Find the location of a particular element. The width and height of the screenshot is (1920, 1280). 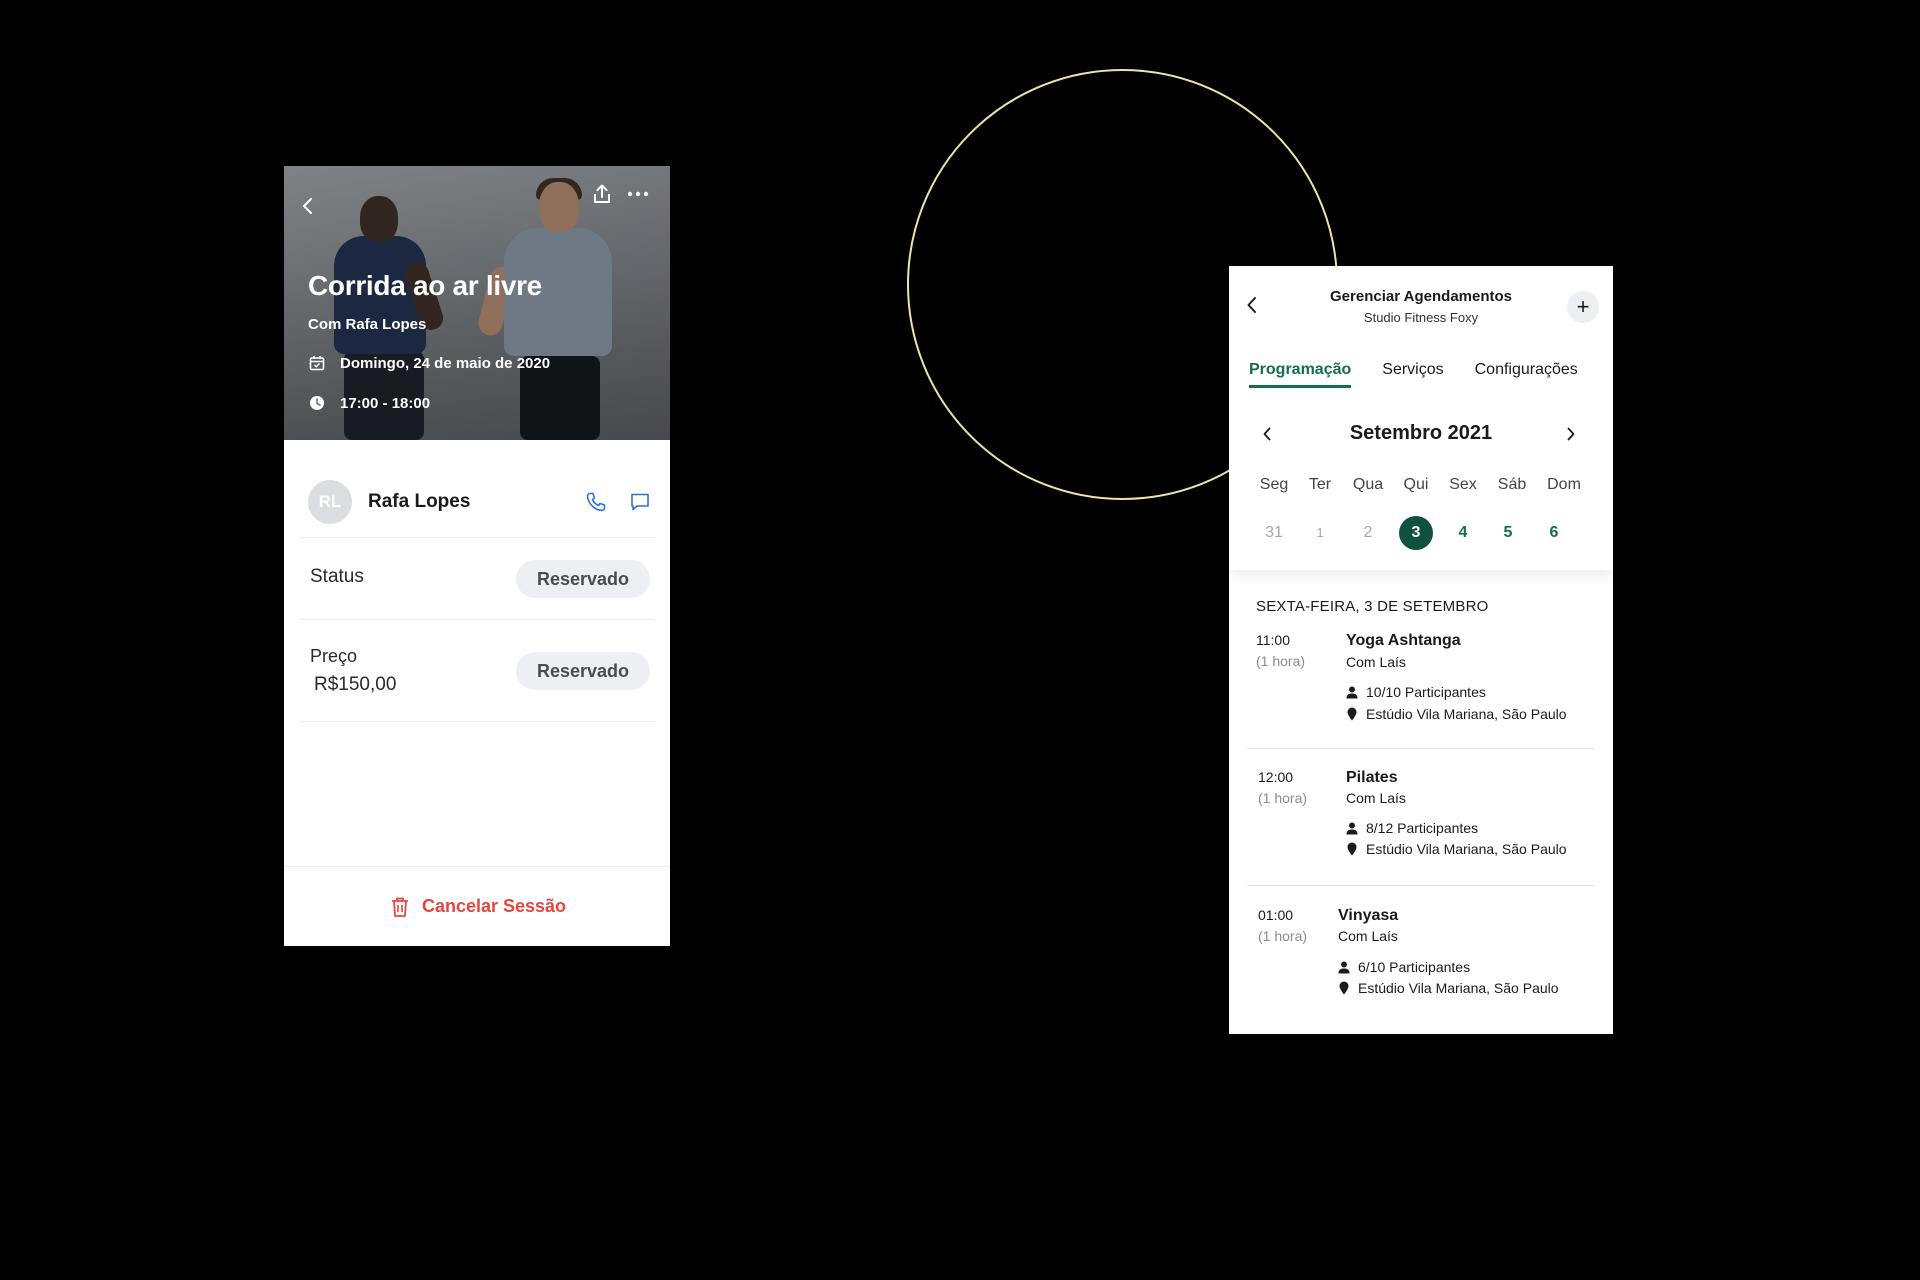

trash-icon is located at coordinates (400, 907).